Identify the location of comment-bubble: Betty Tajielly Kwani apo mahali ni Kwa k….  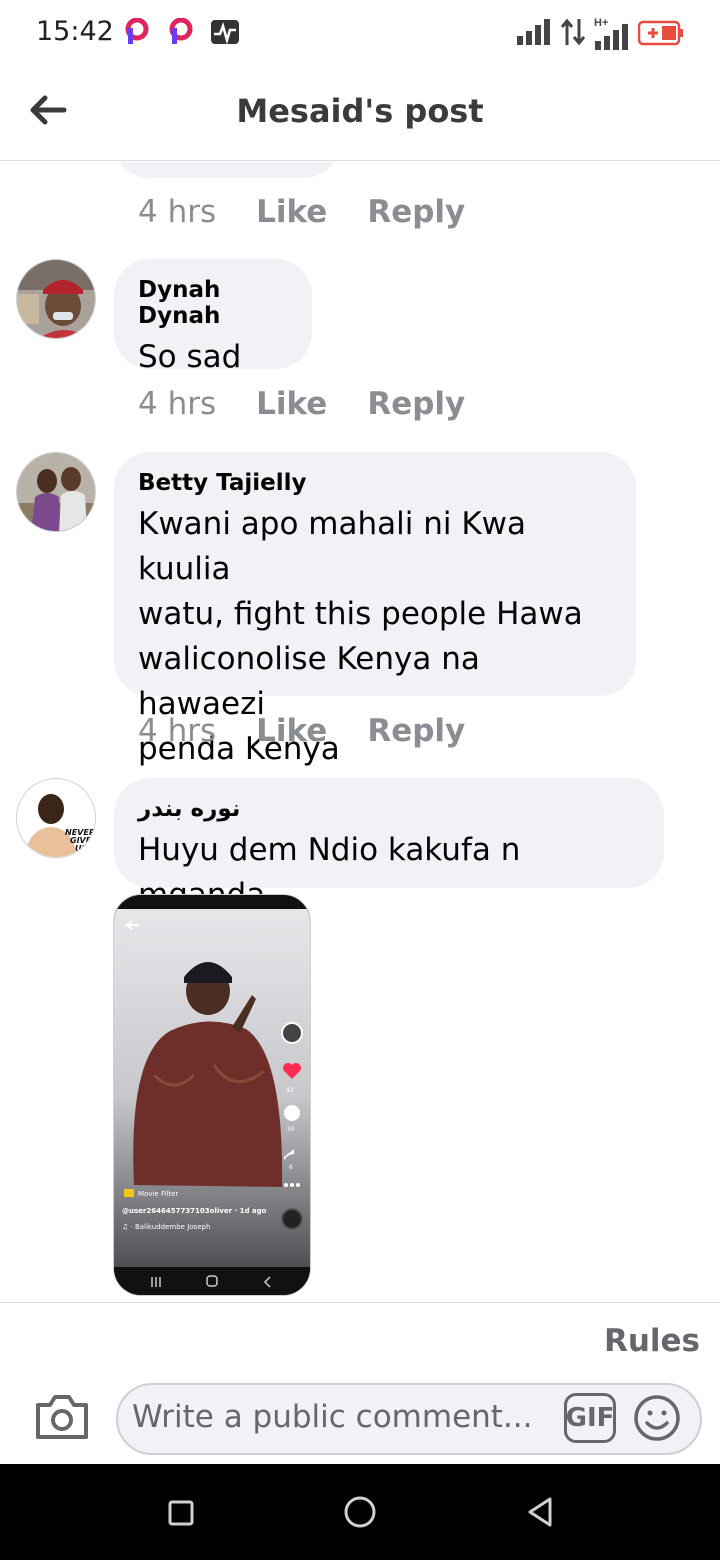
(375, 609).